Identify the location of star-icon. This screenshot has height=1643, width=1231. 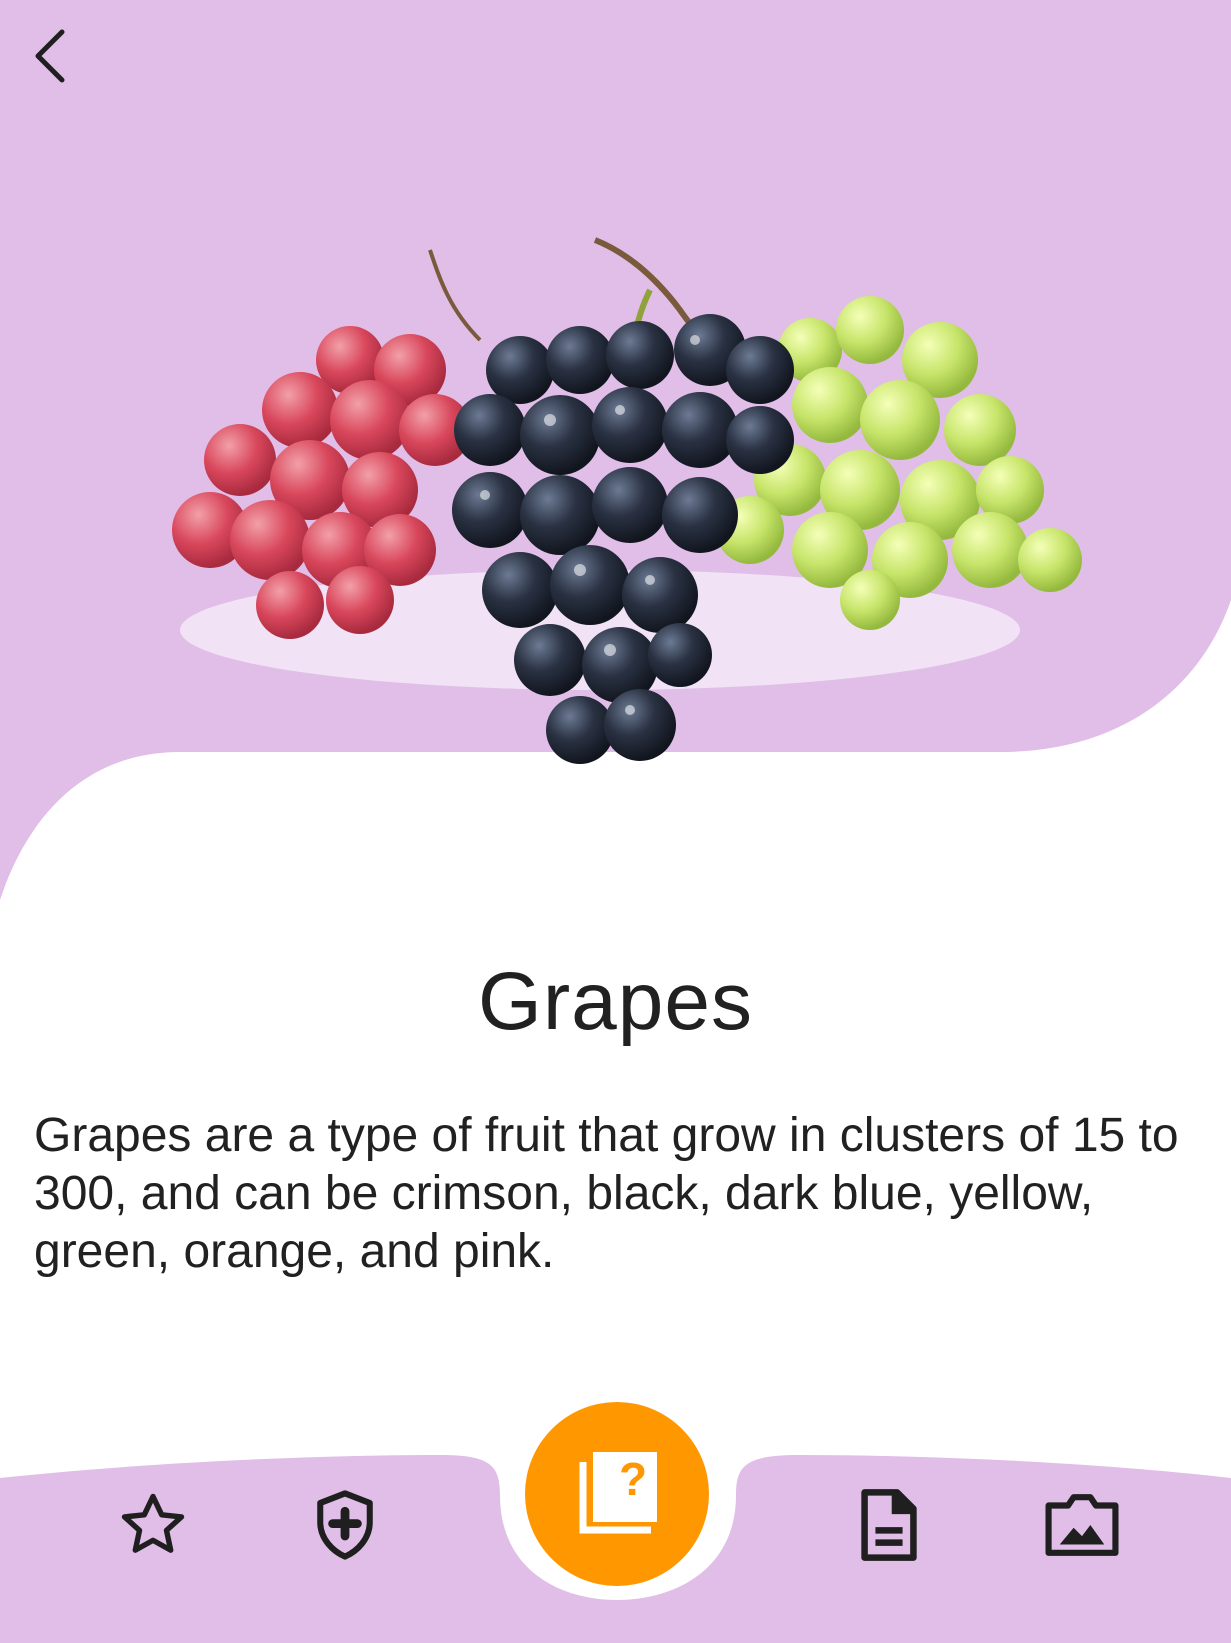
(153, 1523).